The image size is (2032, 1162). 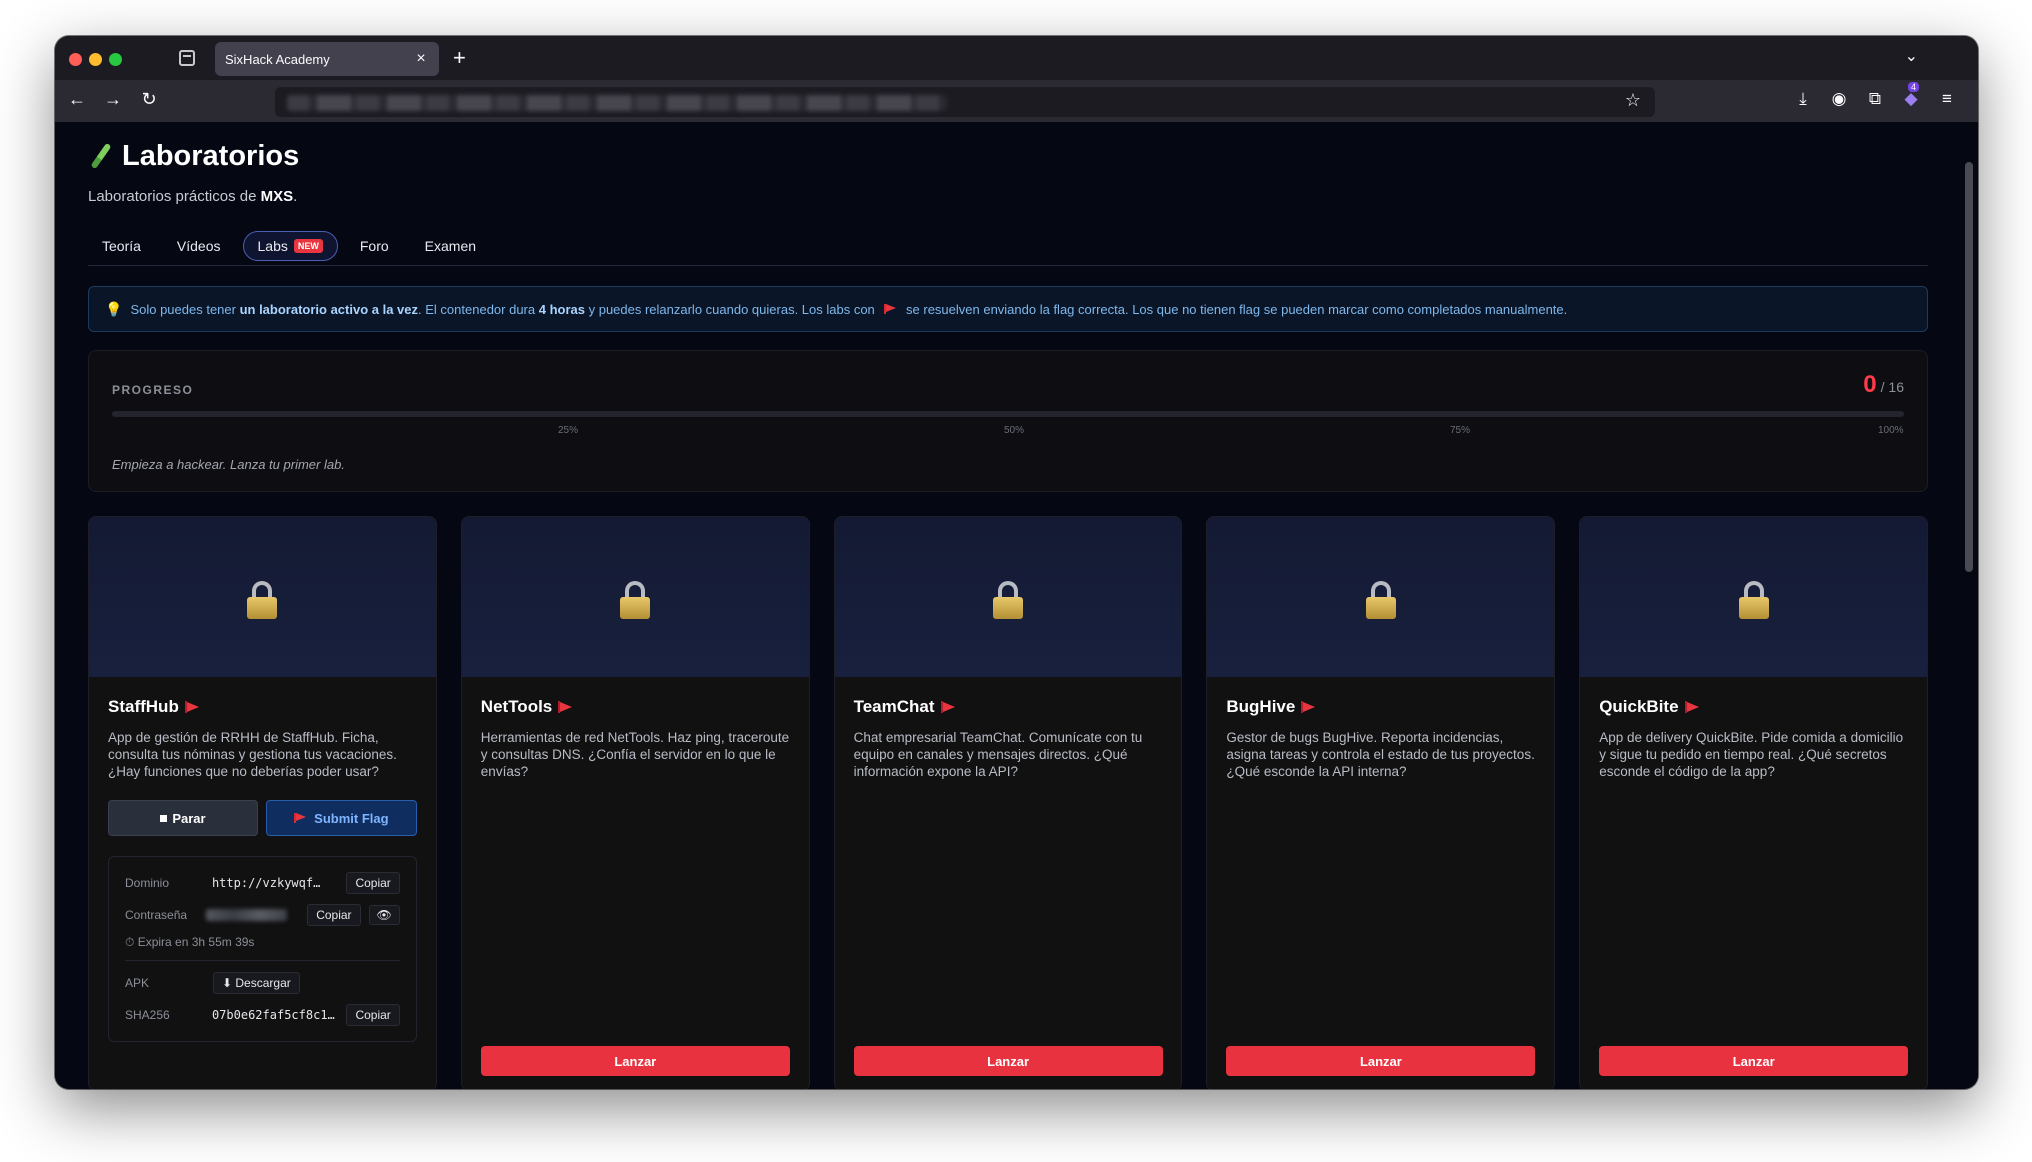 I want to click on lab-name: BugHive, so click(x=1261, y=706).